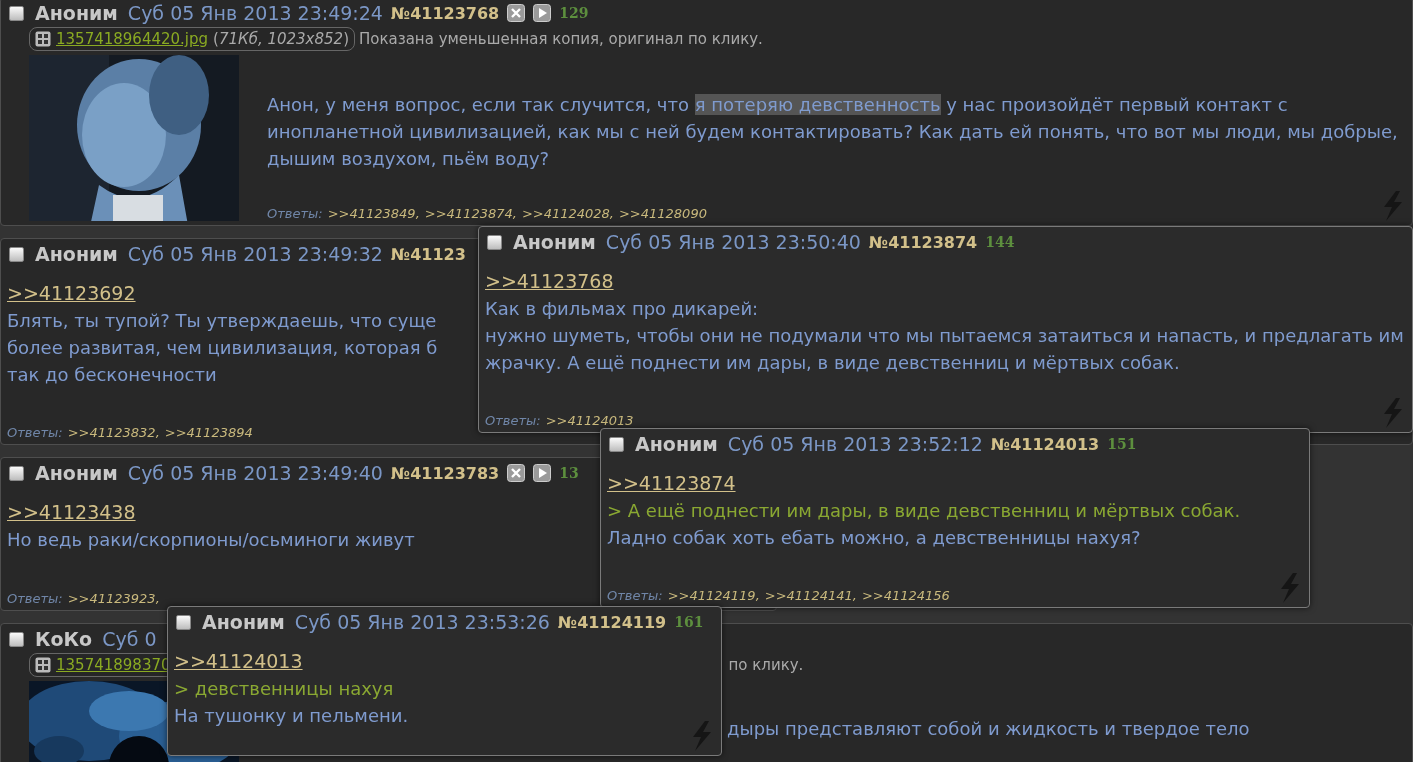 The width and height of the screenshot is (1413, 762). What do you see at coordinates (988, 729) in the screenshot?
I see `message-text: дыры представляют собой и жидкость и твердое тело` at bounding box center [988, 729].